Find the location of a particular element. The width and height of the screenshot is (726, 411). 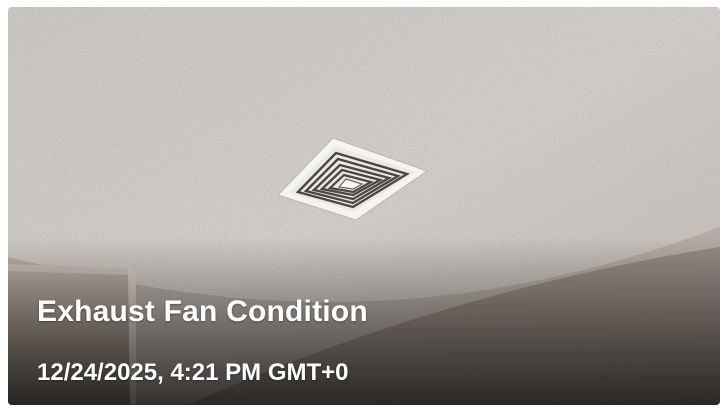

photo-timestamp: 12/24/2025, 4:21 PM GMT+0 is located at coordinates (193, 372).